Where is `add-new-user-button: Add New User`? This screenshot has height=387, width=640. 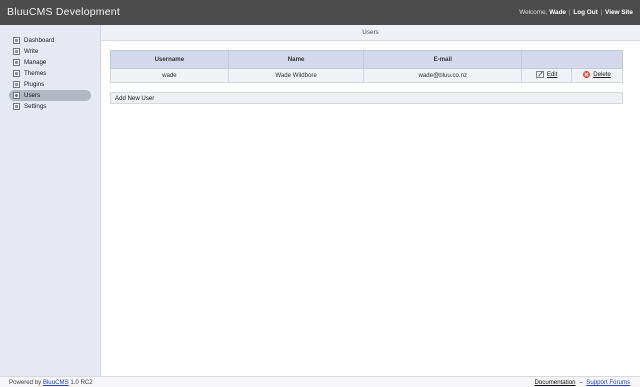
add-new-user-button: Add New User is located at coordinates (366, 98).